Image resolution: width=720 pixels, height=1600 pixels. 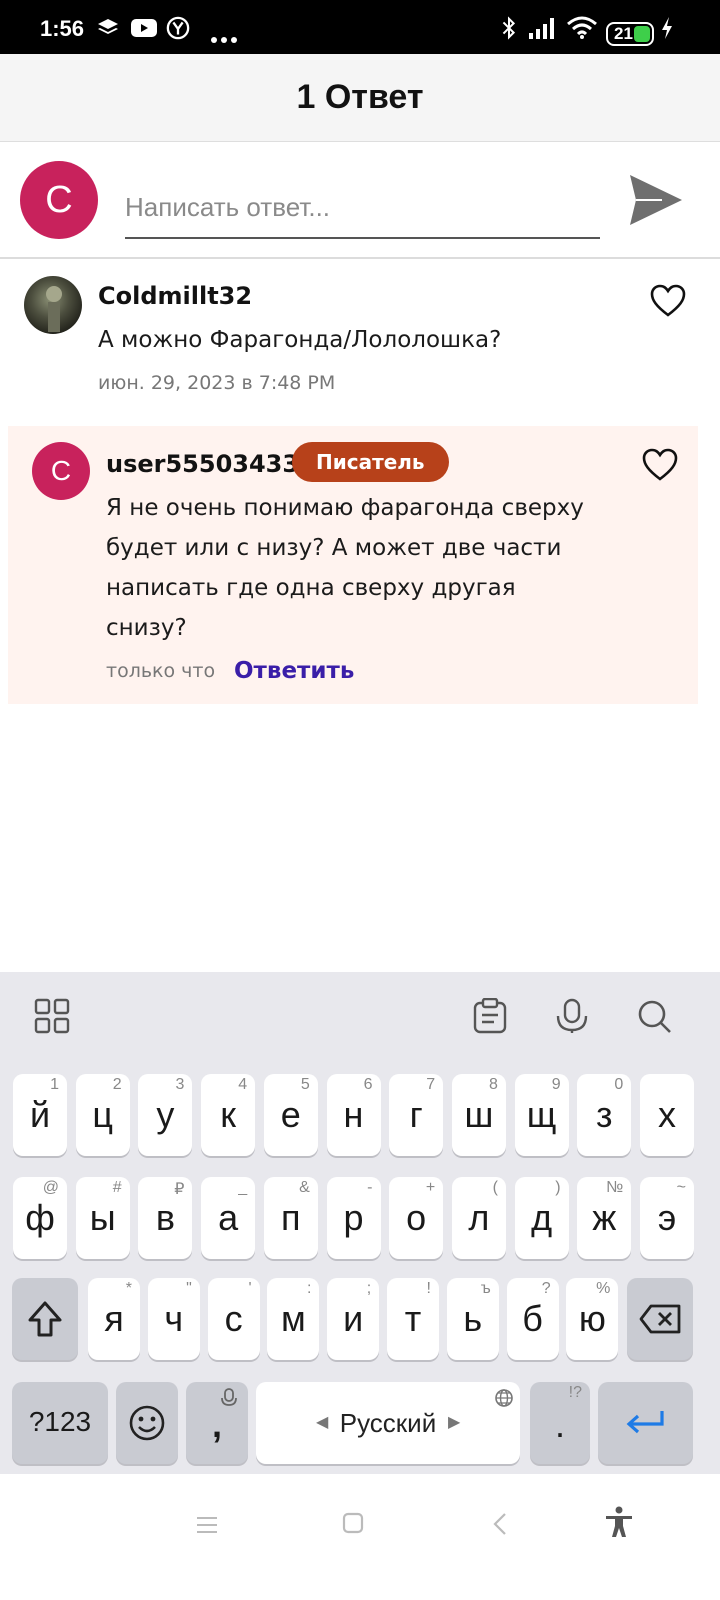 I want to click on reply-compose: C, so click(x=360, y=201).